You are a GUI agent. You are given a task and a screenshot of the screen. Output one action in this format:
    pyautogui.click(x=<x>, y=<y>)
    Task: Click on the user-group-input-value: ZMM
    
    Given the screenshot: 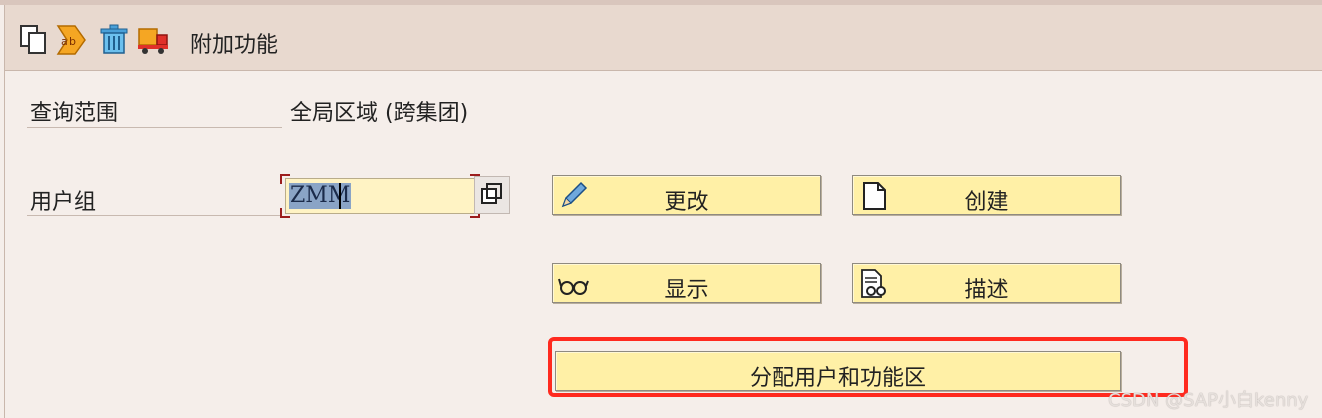 What is the action you would take?
    pyautogui.click(x=320, y=196)
    